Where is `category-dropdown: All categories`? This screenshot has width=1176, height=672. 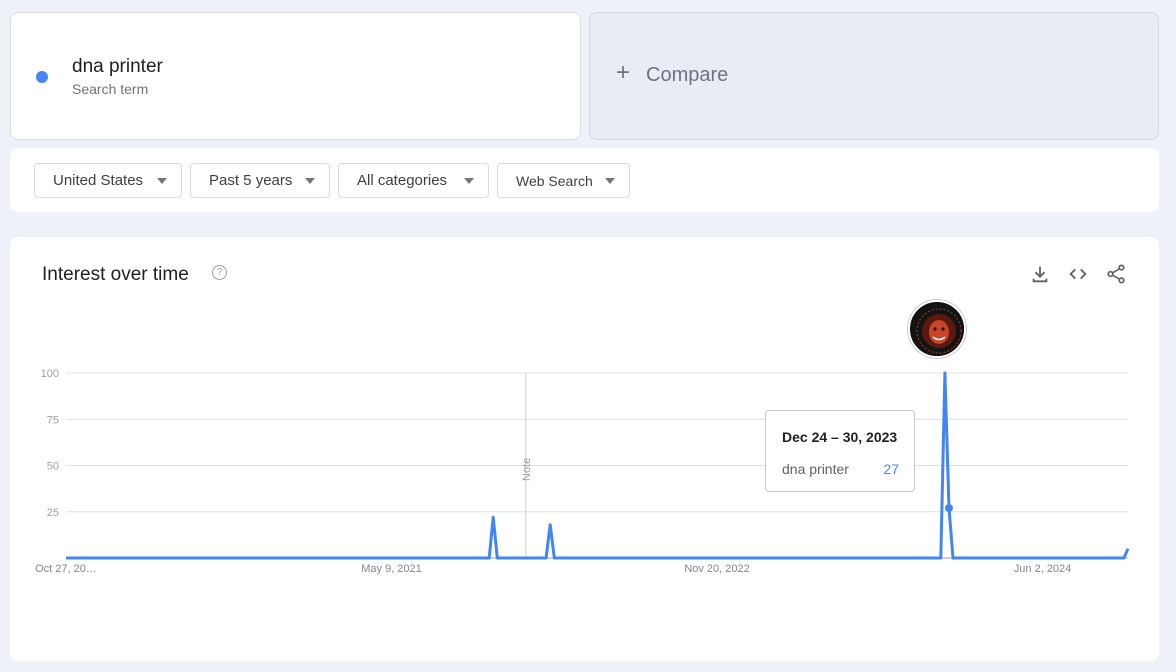
category-dropdown: All categories is located at coordinates (413, 180).